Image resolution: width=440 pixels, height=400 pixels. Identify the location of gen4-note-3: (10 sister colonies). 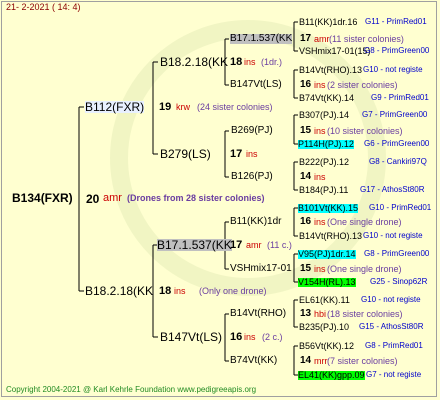
(365, 131).